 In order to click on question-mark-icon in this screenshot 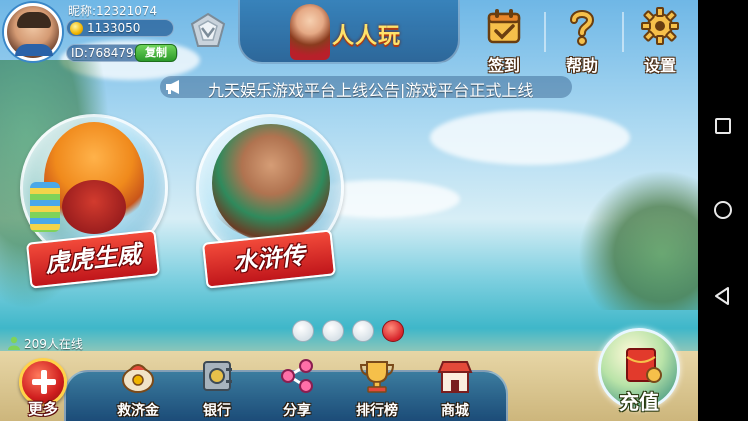, I will do `click(582, 28)`.